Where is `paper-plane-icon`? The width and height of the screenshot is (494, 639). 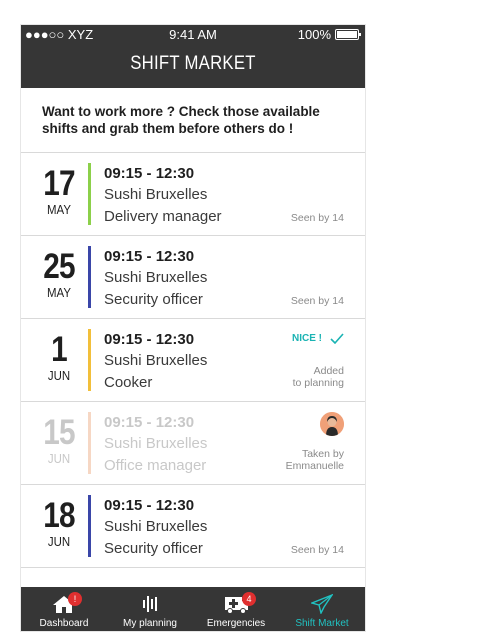 paper-plane-icon is located at coordinates (321, 604).